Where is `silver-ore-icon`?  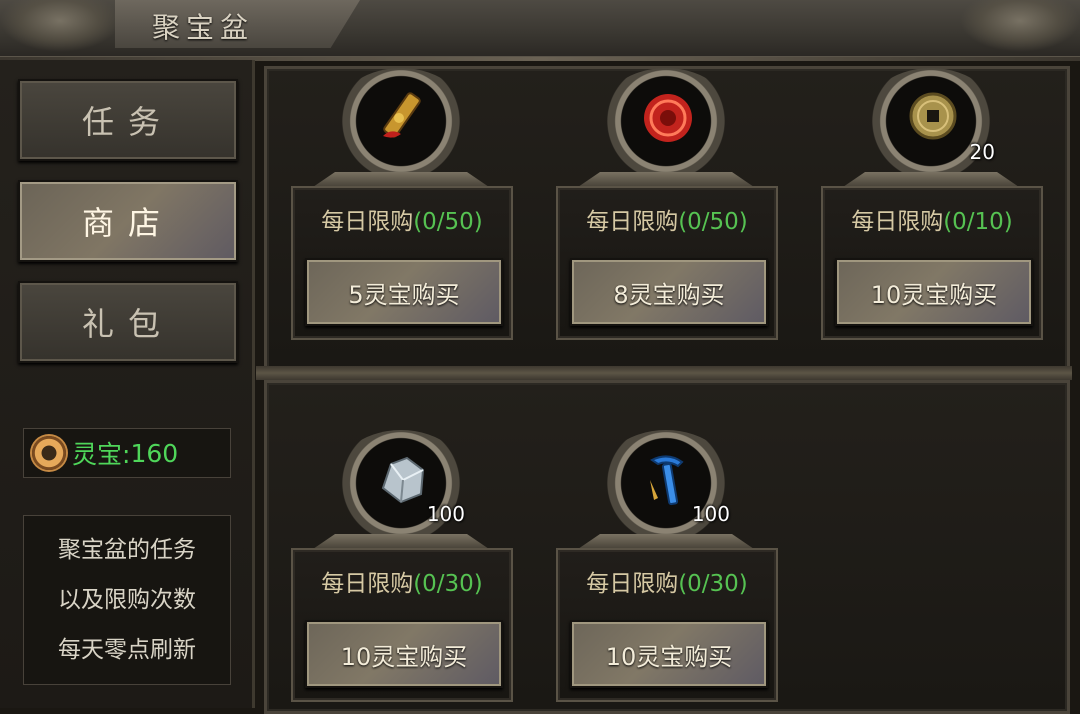 silver-ore-icon is located at coordinates (403, 480).